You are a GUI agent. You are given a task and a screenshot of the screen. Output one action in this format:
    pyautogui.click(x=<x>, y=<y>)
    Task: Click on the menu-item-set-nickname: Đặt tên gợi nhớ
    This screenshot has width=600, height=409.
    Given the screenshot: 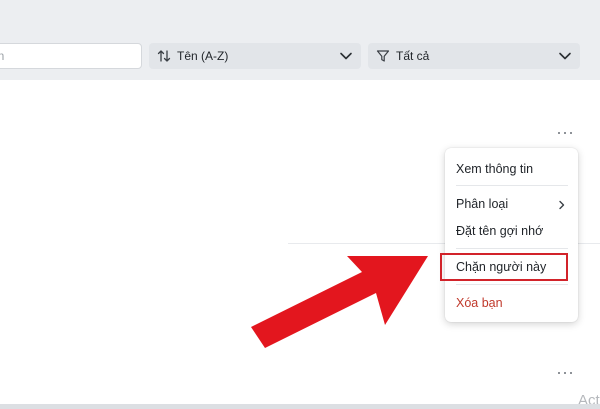 What is the action you would take?
    pyautogui.click(x=511, y=231)
    